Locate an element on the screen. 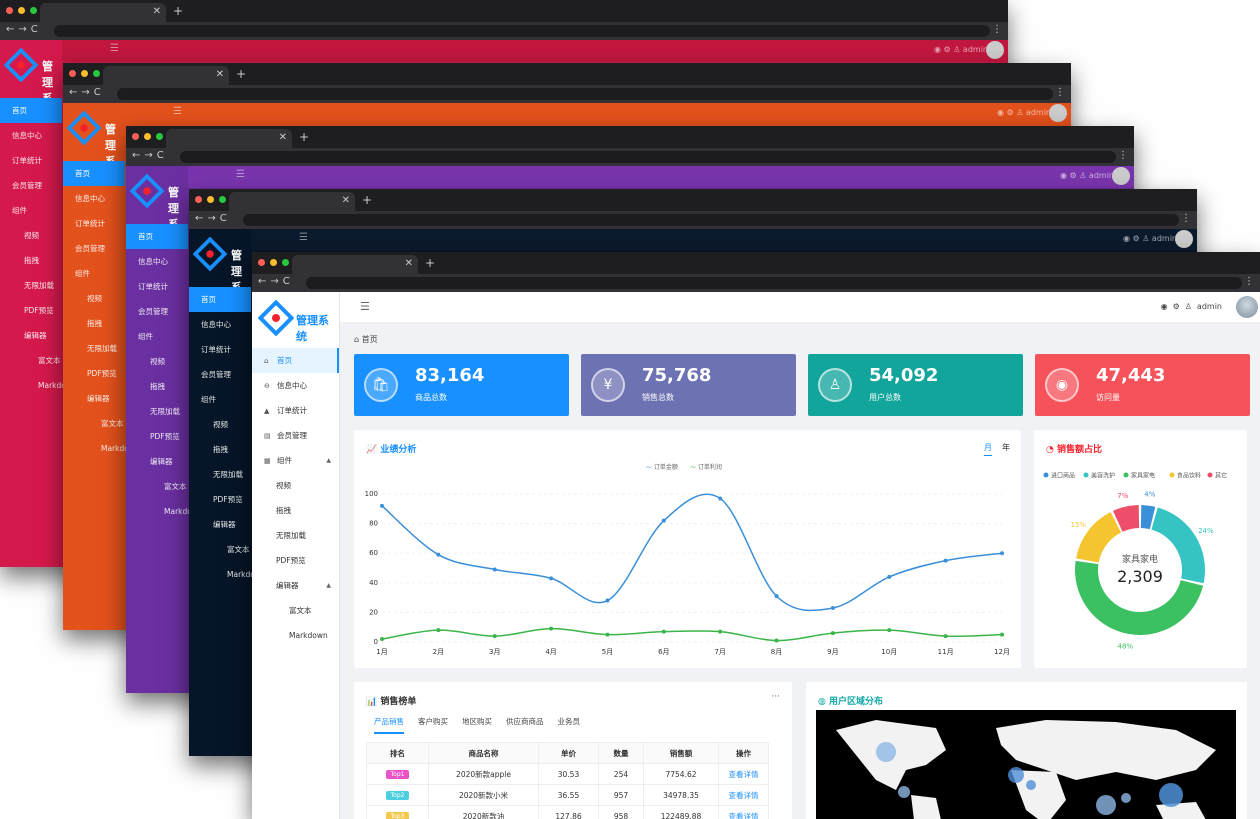  ranking-tab: 业务员 is located at coordinates (569, 725).